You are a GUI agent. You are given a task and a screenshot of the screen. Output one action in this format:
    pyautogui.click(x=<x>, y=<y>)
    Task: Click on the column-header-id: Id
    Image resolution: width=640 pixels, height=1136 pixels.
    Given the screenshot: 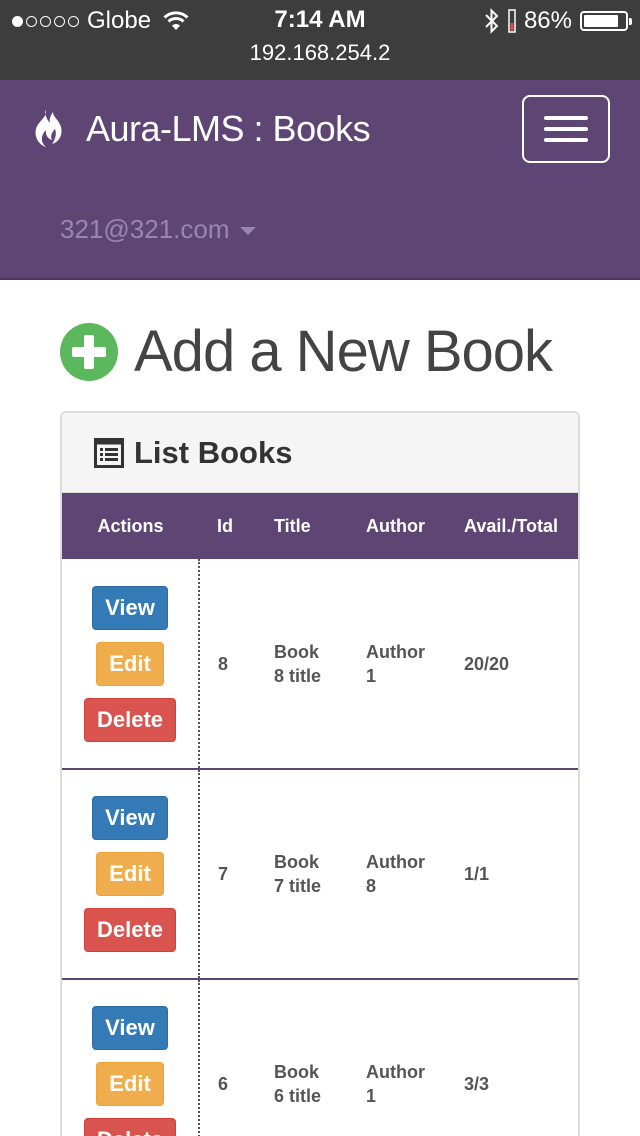 What is the action you would take?
    pyautogui.click(x=225, y=525)
    